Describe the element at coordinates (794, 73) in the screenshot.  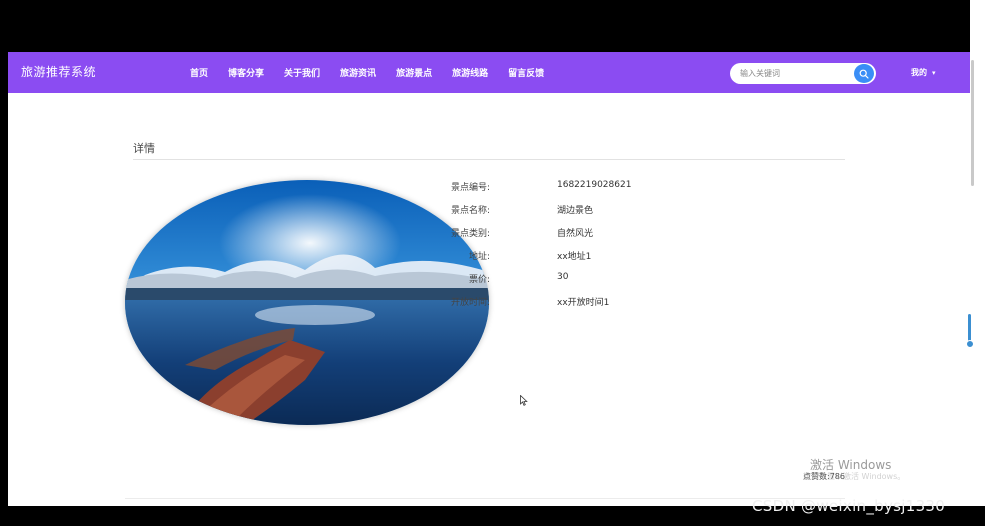
I see `search-input` at that location.